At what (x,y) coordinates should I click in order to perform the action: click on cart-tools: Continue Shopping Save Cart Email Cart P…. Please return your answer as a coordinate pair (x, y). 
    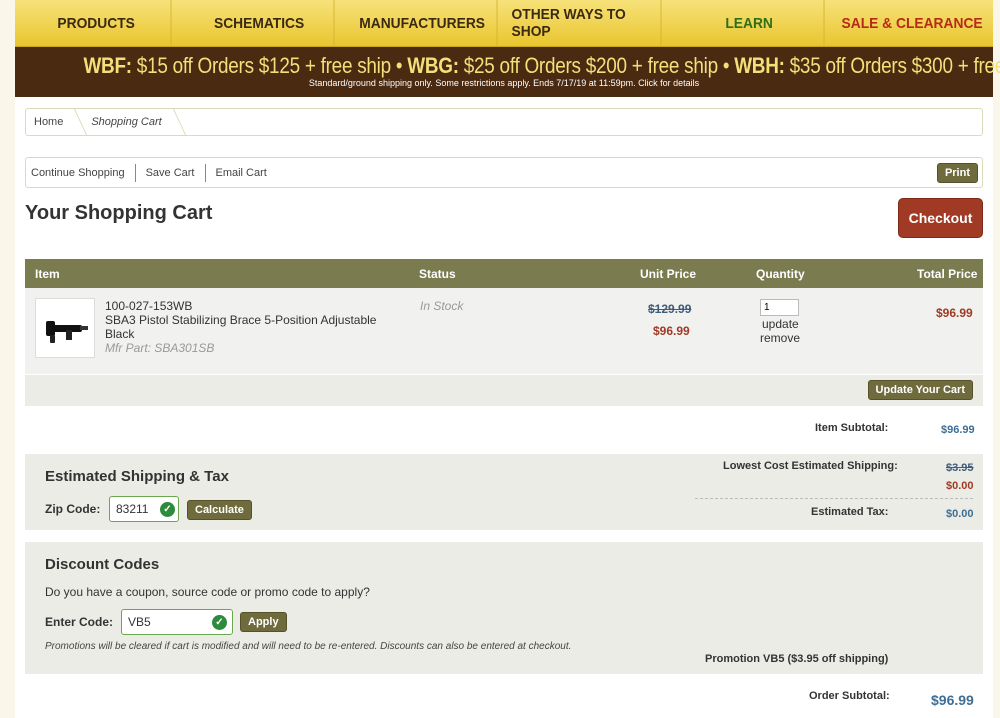
    Looking at the image, I should click on (504, 172).